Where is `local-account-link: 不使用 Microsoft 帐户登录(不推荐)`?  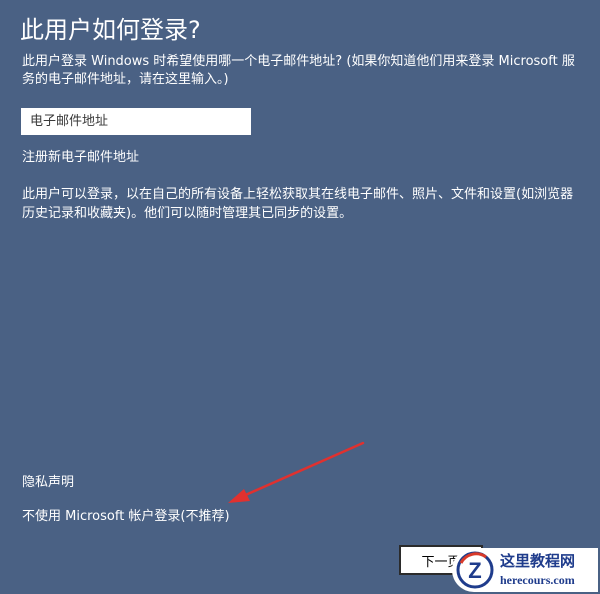 local-account-link: 不使用 Microsoft 帐户登录(不推荐) is located at coordinates (126, 517).